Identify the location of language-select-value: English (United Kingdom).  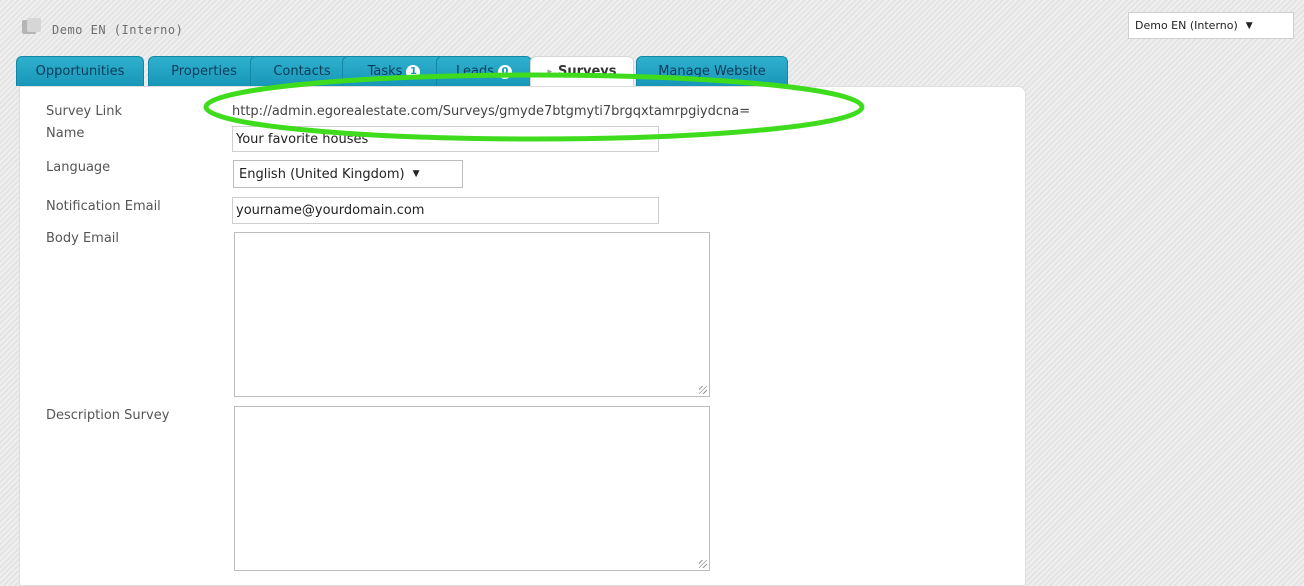
(322, 174).